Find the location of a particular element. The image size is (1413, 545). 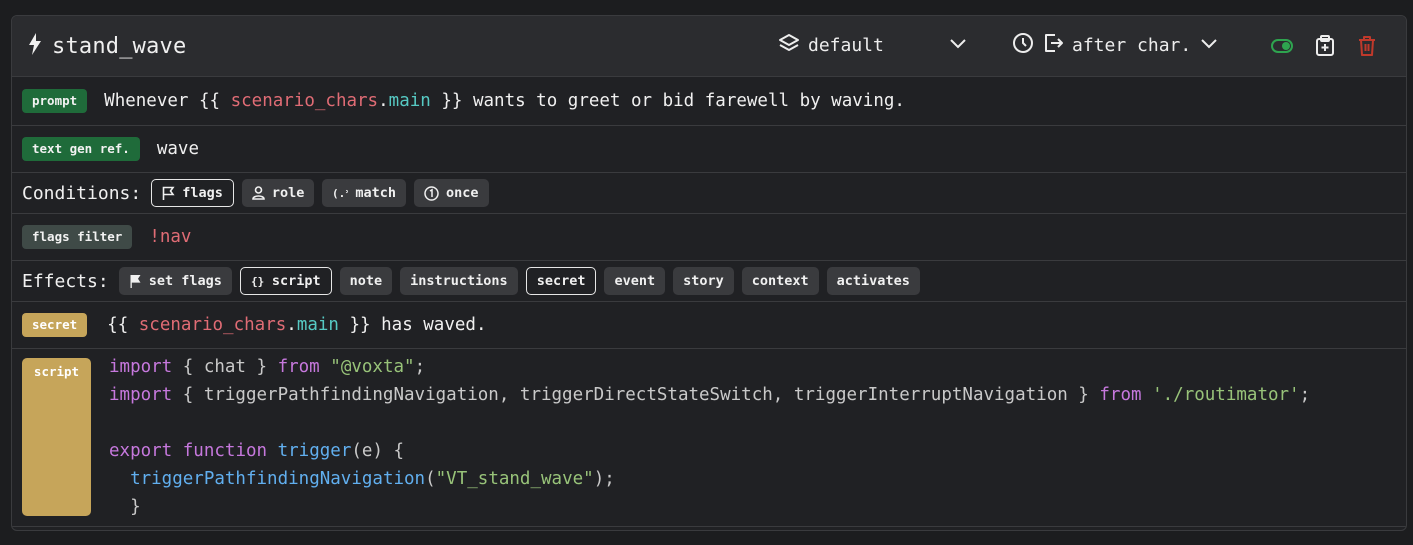

clock-icon is located at coordinates (1023, 45).